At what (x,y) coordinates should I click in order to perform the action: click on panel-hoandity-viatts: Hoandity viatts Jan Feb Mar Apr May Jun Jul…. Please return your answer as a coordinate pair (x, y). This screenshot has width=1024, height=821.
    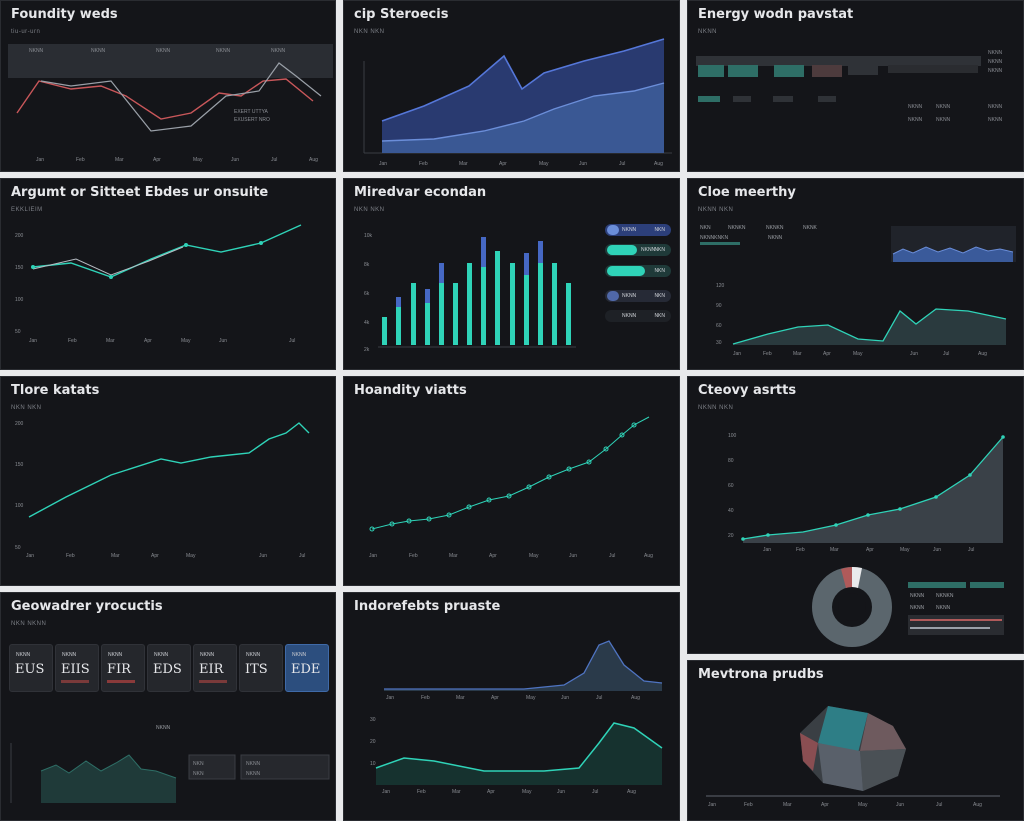
    Looking at the image, I should click on (511, 481).